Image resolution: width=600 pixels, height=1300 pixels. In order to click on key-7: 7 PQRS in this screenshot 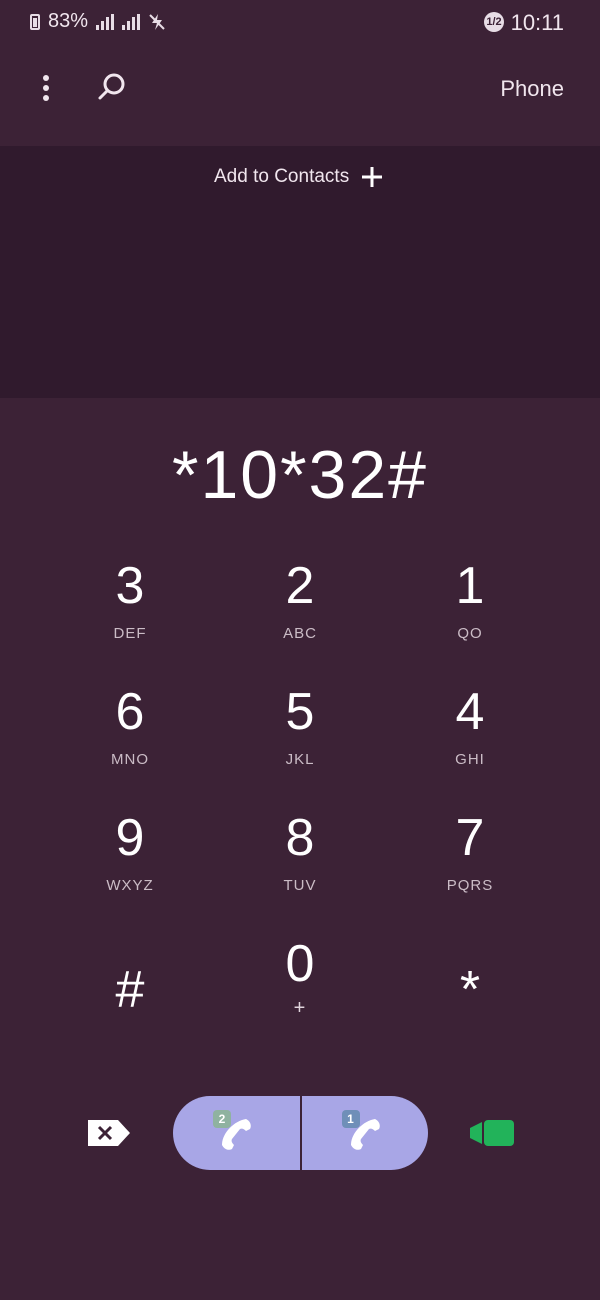, I will do `click(470, 870)`.